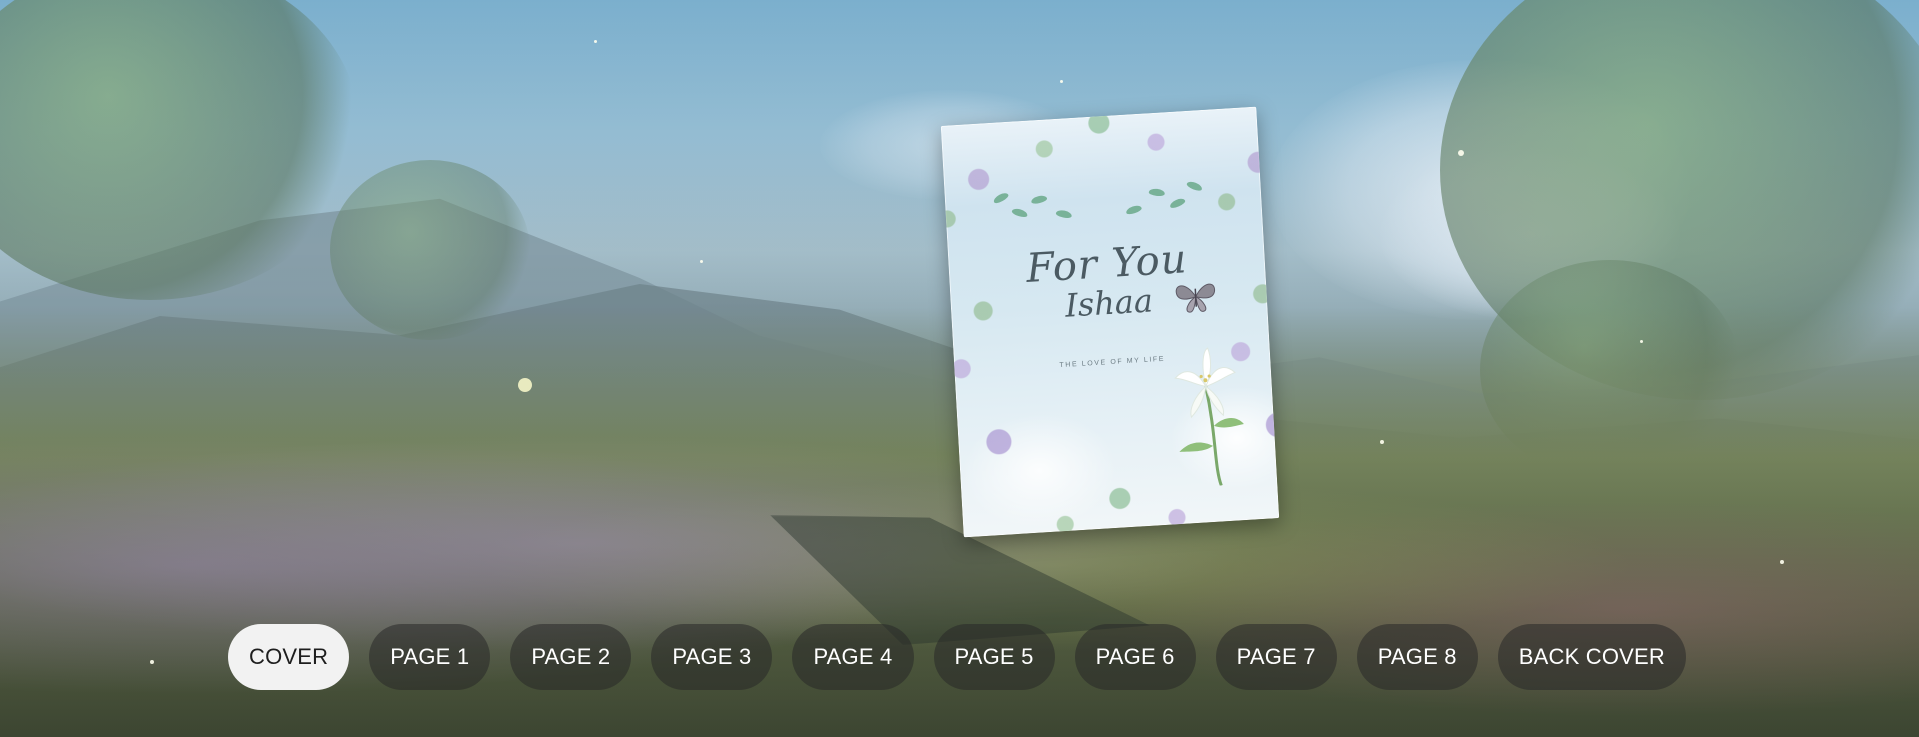 This screenshot has width=1919, height=737. Describe the element at coordinates (1276, 657) in the screenshot. I see `nav-button-page-7: PAGE 7` at that location.